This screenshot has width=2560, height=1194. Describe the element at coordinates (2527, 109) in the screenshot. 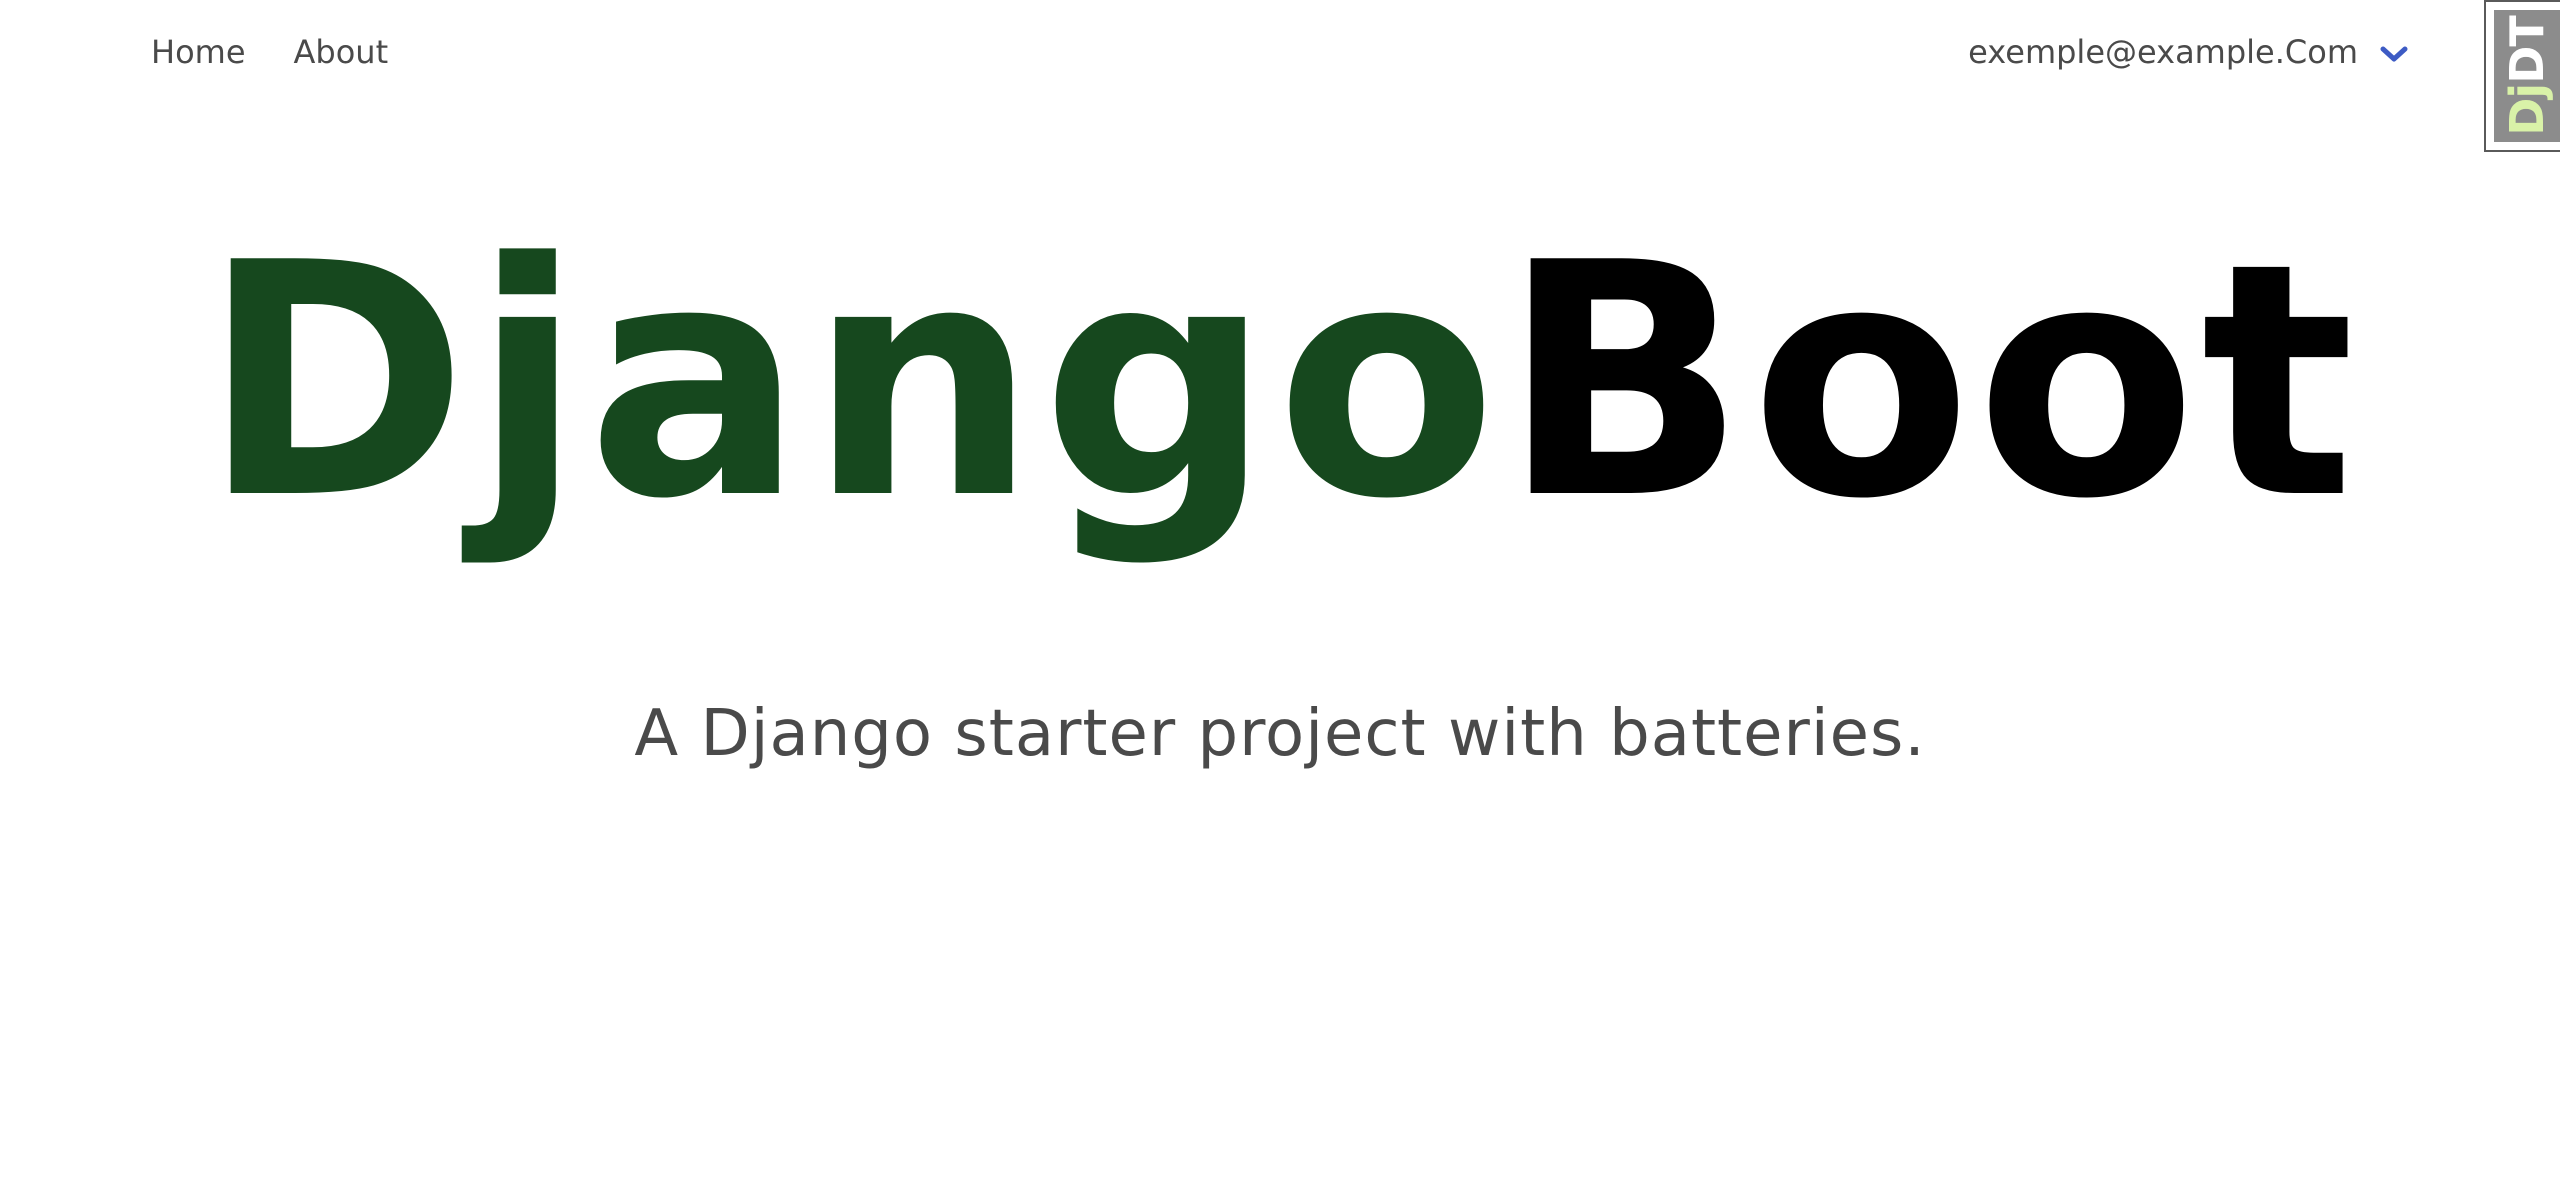

I see `djdt-logo-dj: Dj` at that location.